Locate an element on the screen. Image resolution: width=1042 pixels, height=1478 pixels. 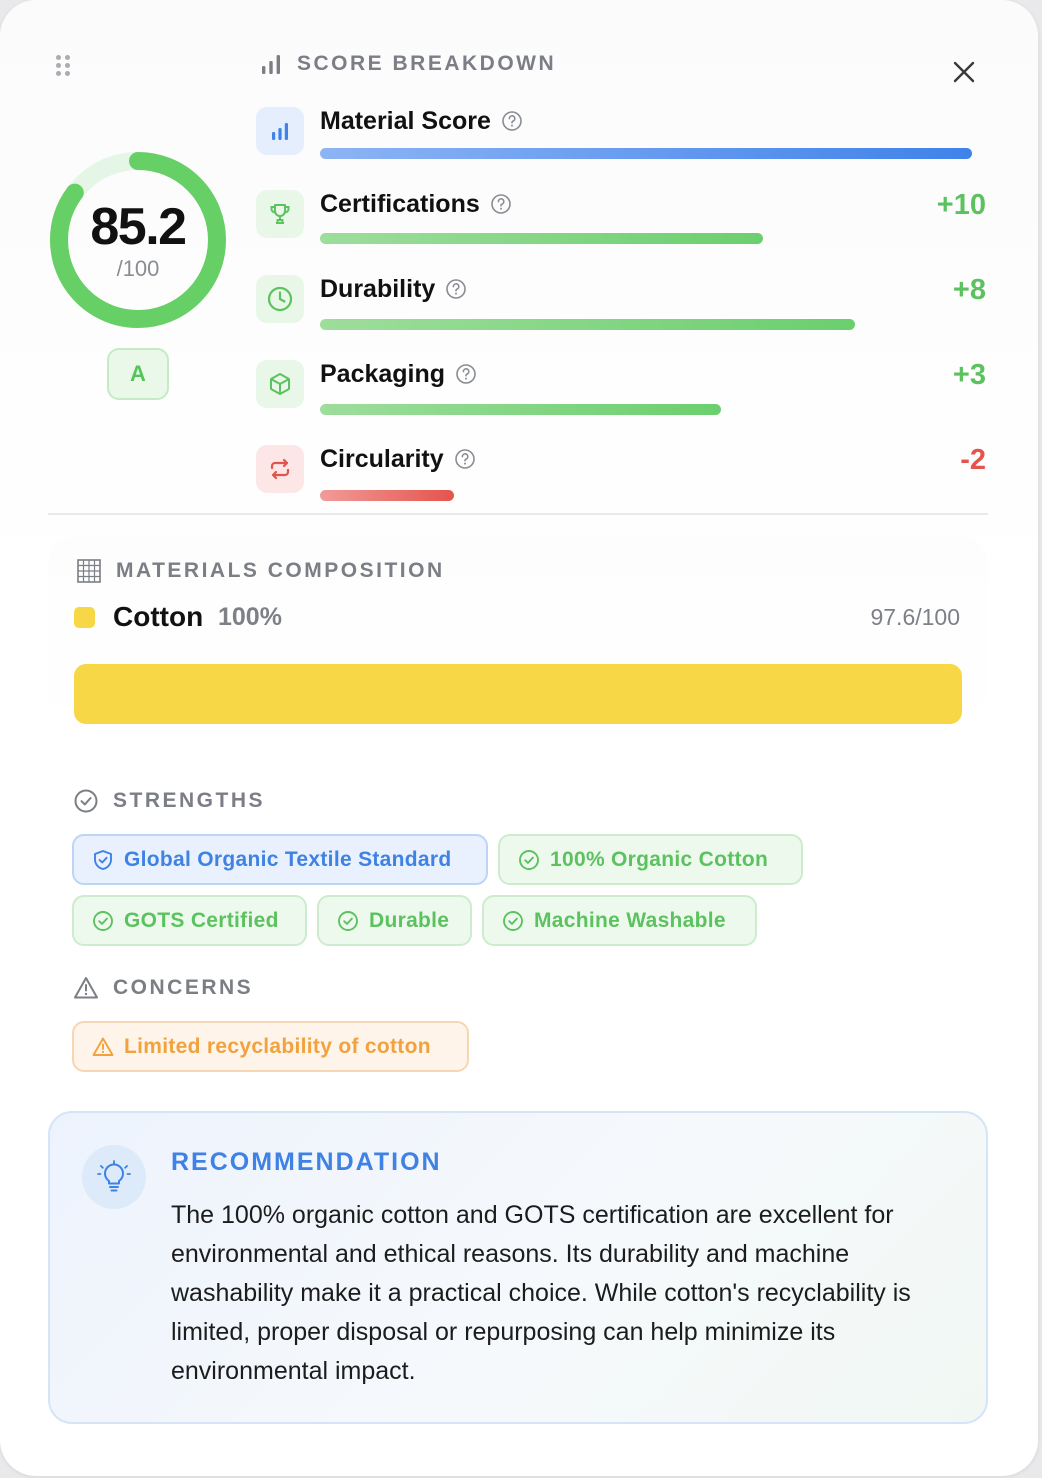
durability-row: Durability is located at coordinates (393, 289).